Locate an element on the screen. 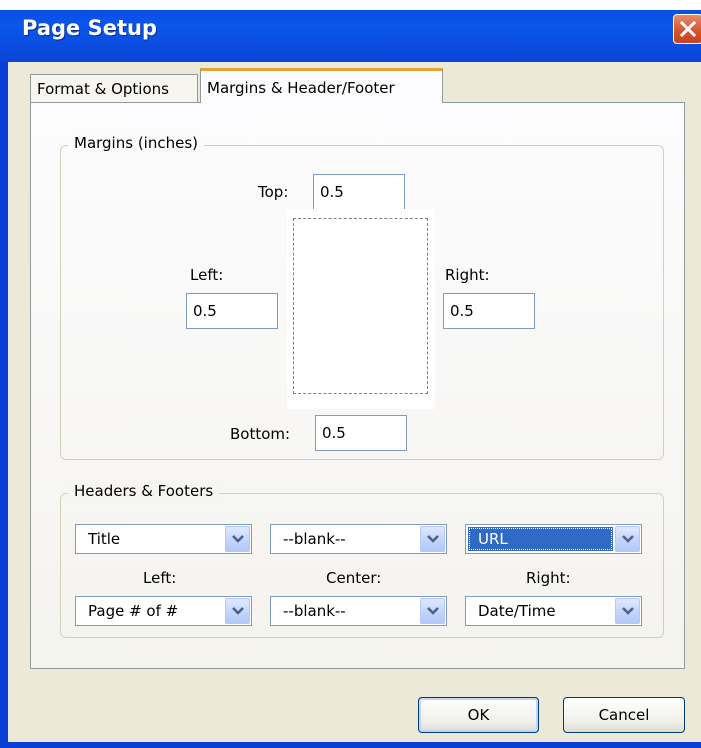  title-bar: Page Setup is located at coordinates (350, 31).